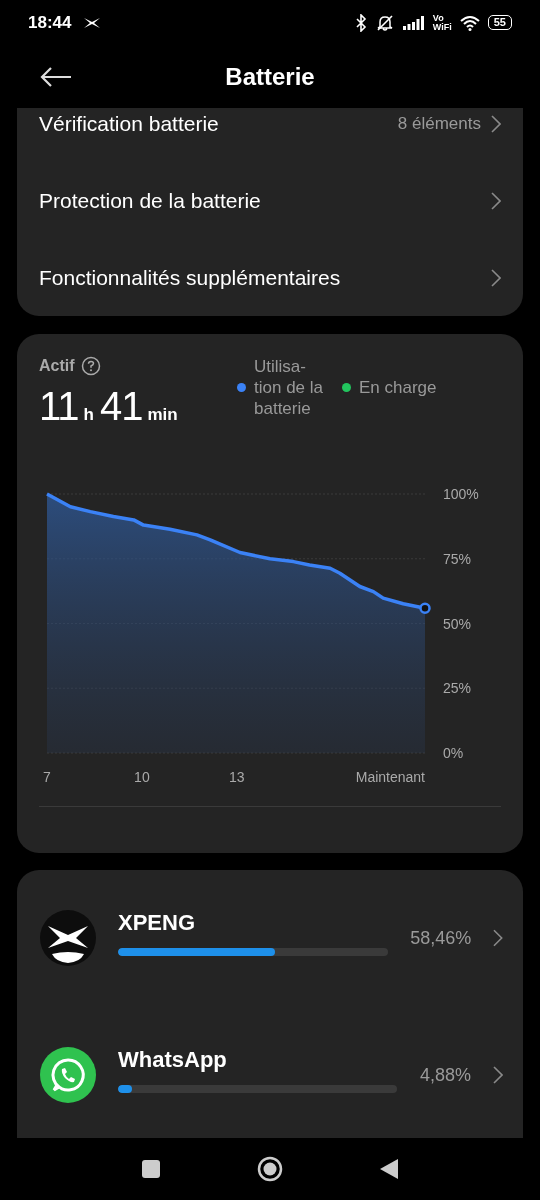  Describe the element at coordinates (270, 200) in the screenshot. I see `settings-item: Protection de la batterie` at that location.